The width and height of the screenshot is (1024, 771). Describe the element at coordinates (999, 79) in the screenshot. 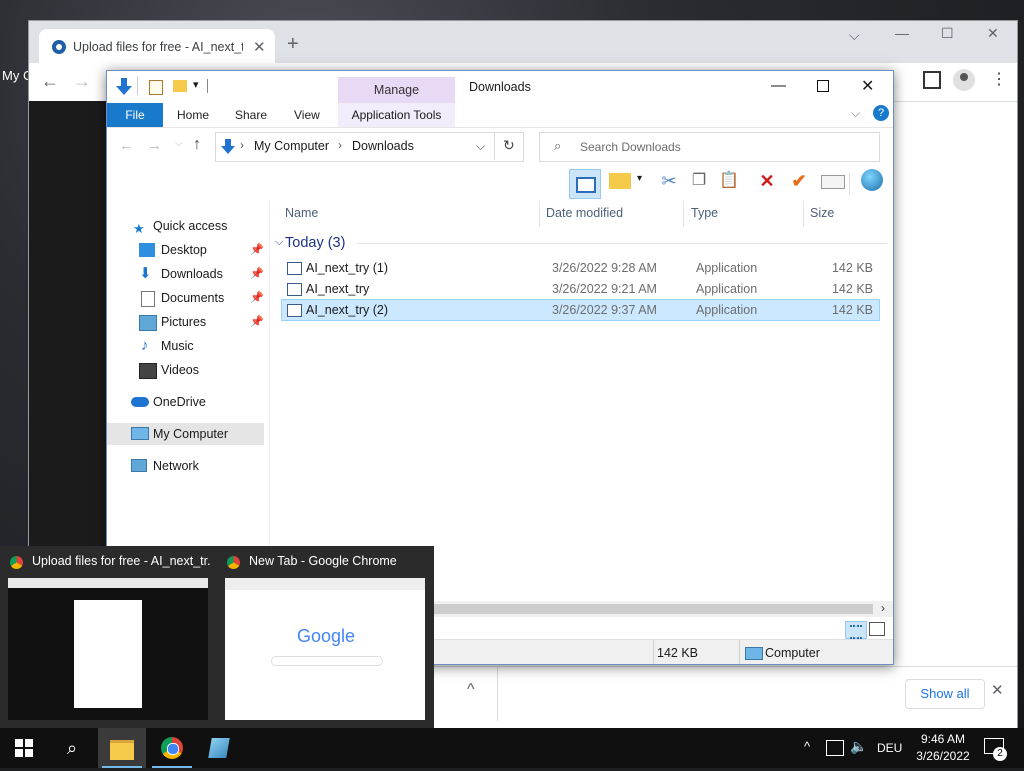

I see `menu-dots-icon: ⋮` at that location.